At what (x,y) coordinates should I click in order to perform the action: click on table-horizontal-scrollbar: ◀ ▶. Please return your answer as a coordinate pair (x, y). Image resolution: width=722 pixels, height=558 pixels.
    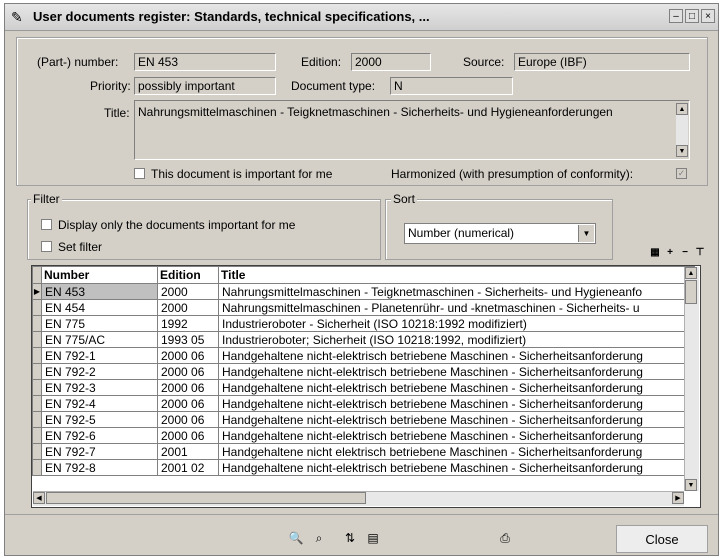
    Looking at the image, I should click on (358, 498).